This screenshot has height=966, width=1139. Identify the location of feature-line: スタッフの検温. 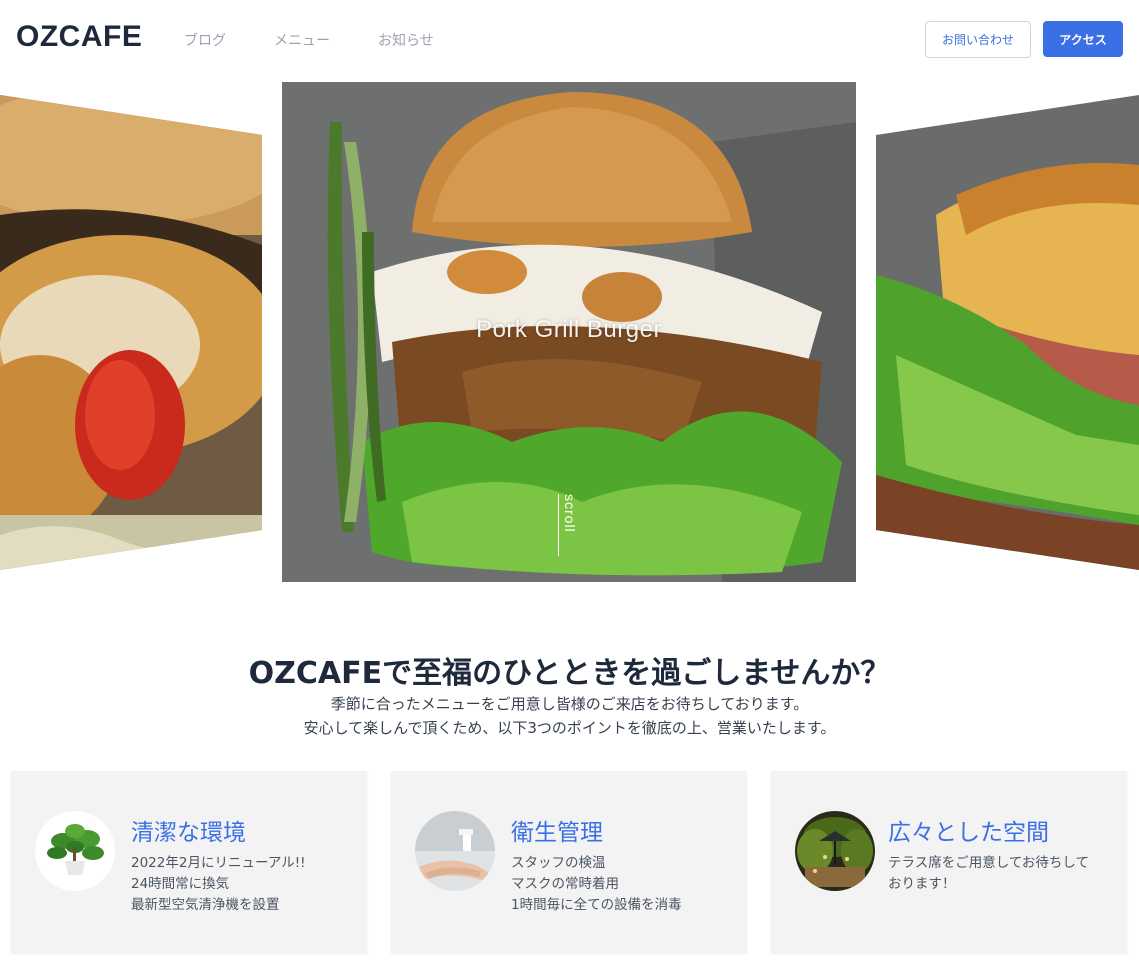
(558, 863).